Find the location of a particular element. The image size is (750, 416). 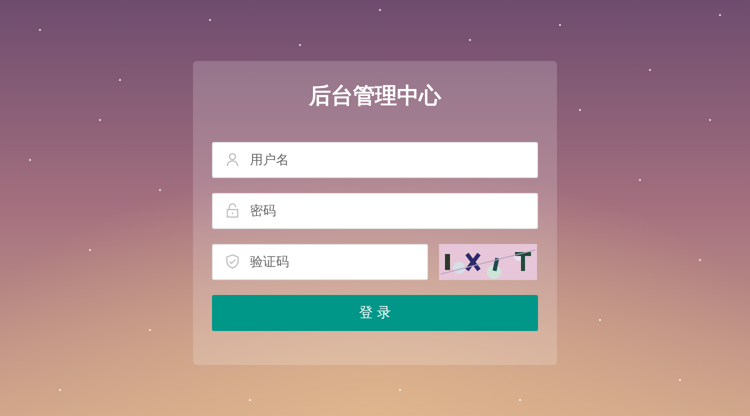

login-button: 登 录 is located at coordinates (375, 313).